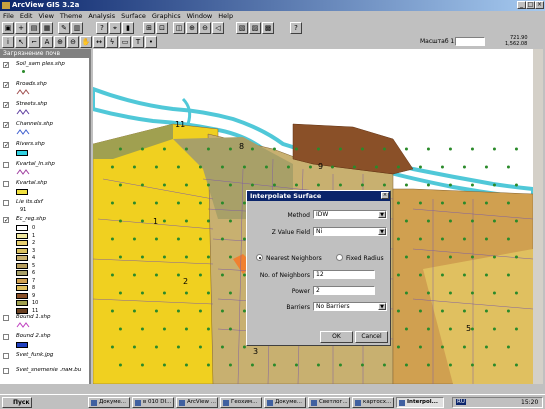  I want to click on layer-ec-reg: ✓ Ec_reg.shp 0 1 2 3 4 5 6 7 8 9 10 11, so click(44, 265).